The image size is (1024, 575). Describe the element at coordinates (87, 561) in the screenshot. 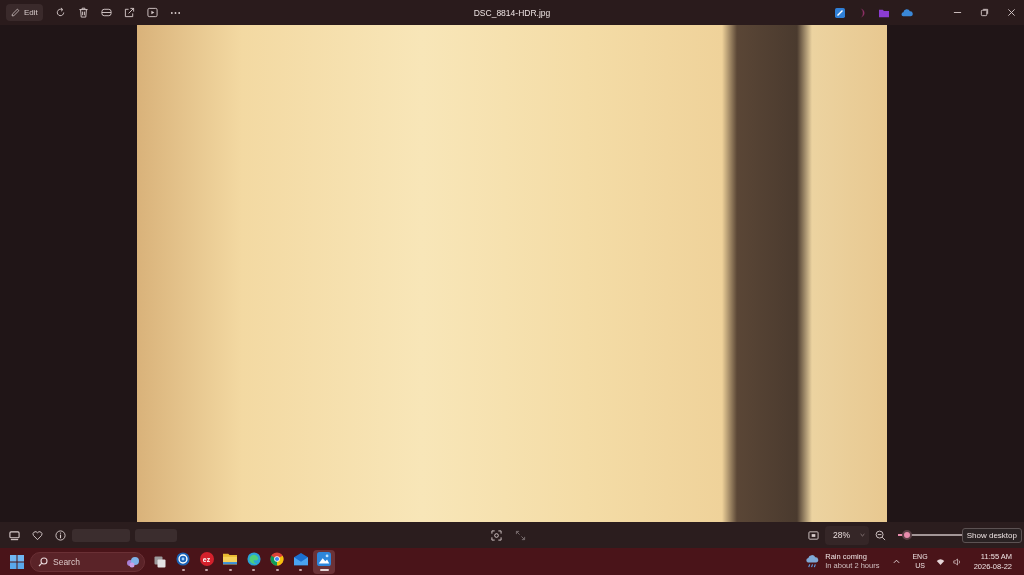

I see `search-field: Search` at that location.